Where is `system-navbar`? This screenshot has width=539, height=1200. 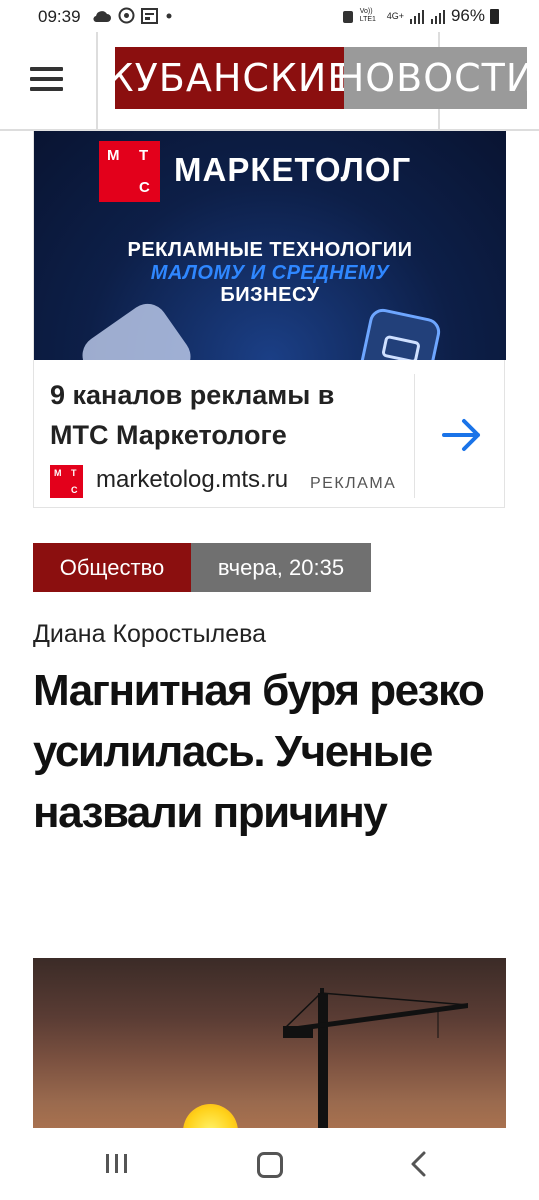 system-navbar is located at coordinates (269, 1164).